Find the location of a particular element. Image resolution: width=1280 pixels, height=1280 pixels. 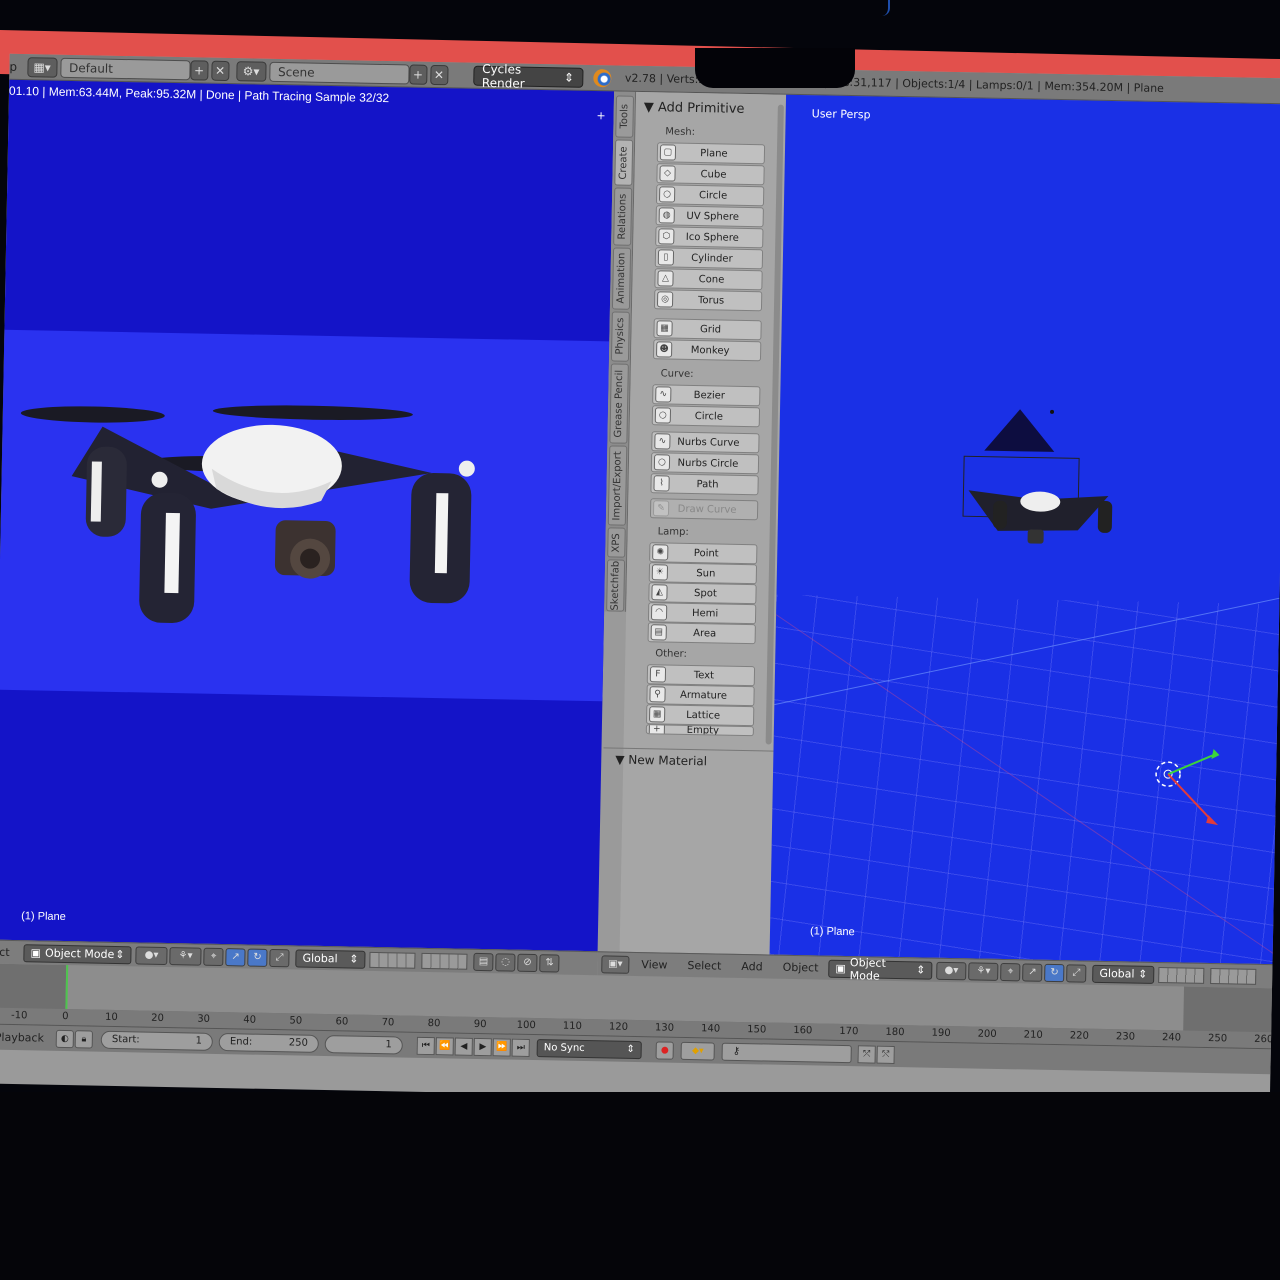

add-circle-button: ○ Circle is located at coordinates (710, 195).